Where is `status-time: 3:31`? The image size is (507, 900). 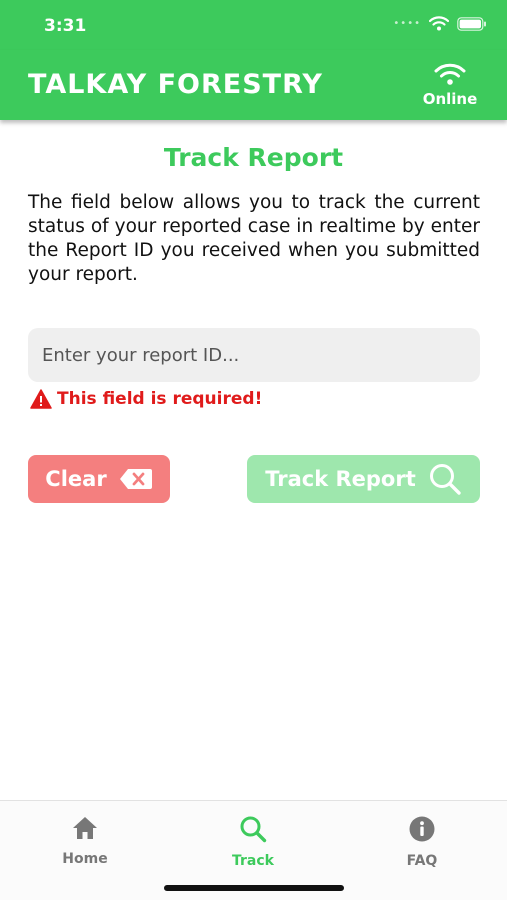 status-time: 3:31 is located at coordinates (65, 26).